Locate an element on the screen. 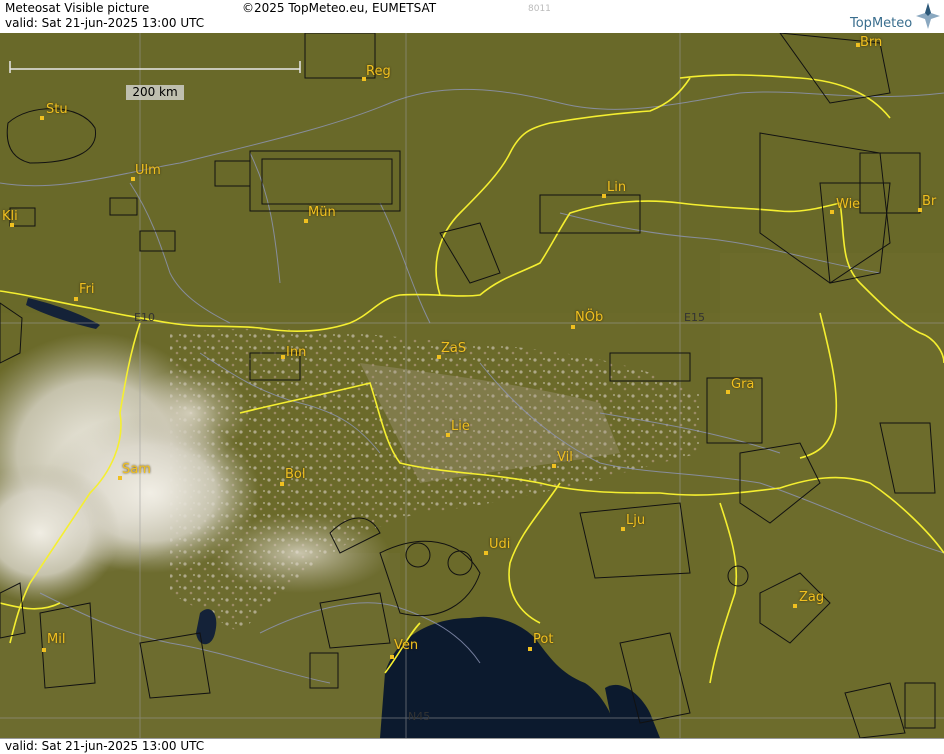 This screenshot has width=944, height=754. city-label-nob: NÖb is located at coordinates (589, 317).